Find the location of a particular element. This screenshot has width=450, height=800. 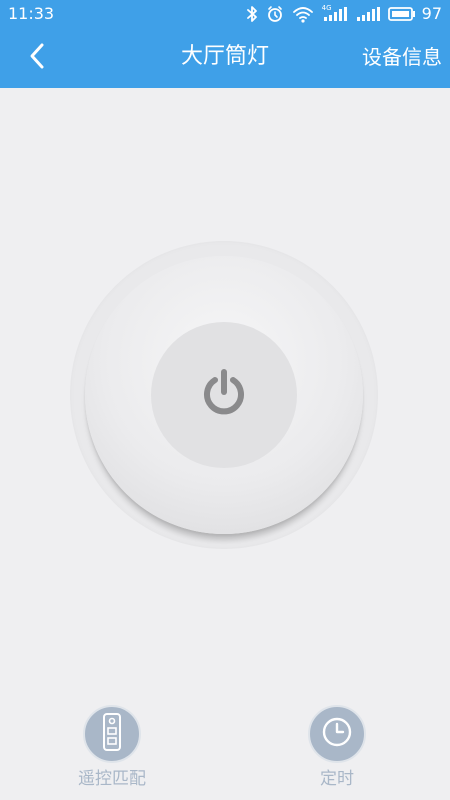

alarm-icon is located at coordinates (275, 14).